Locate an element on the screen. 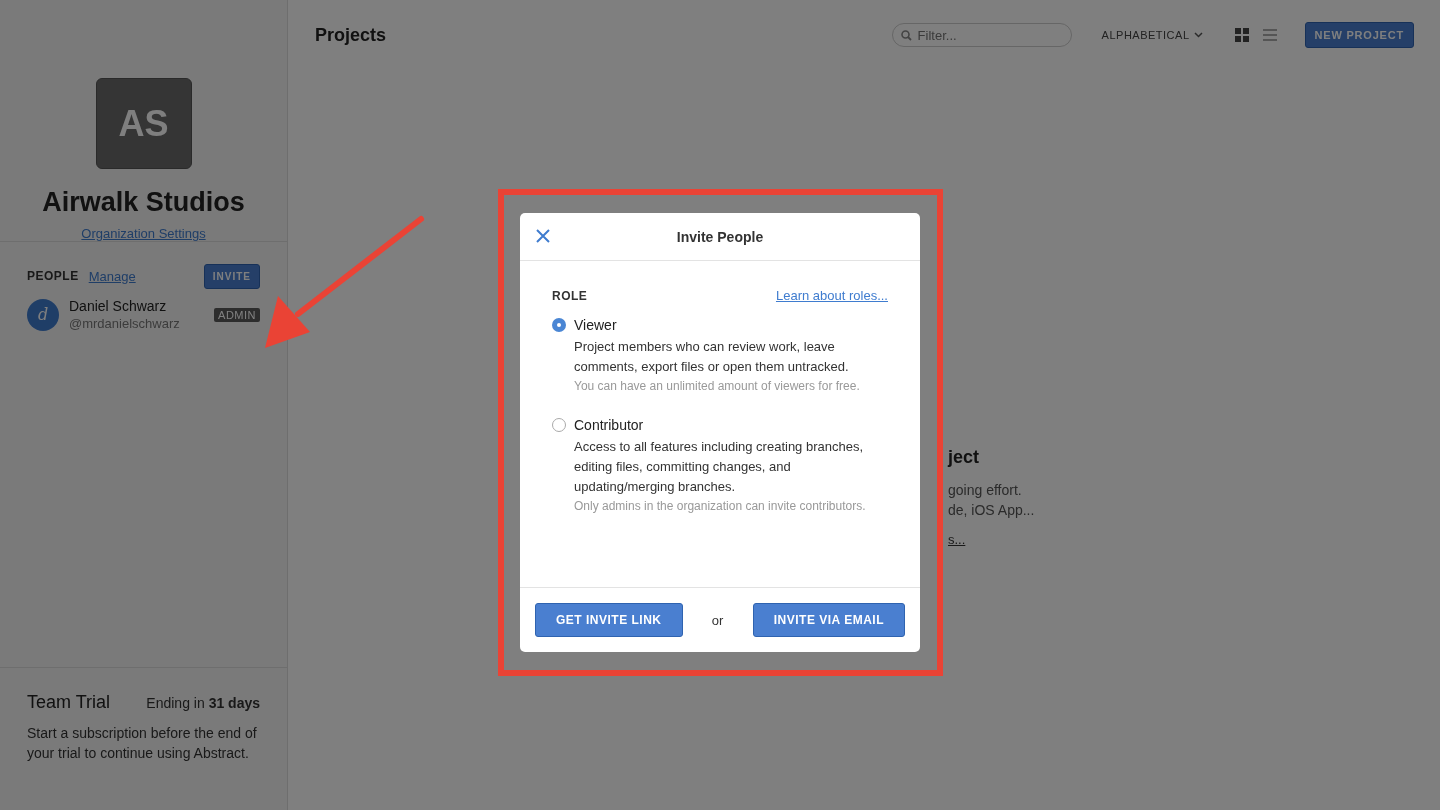 The image size is (1440, 810). chevron-down-icon is located at coordinates (1198, 35).